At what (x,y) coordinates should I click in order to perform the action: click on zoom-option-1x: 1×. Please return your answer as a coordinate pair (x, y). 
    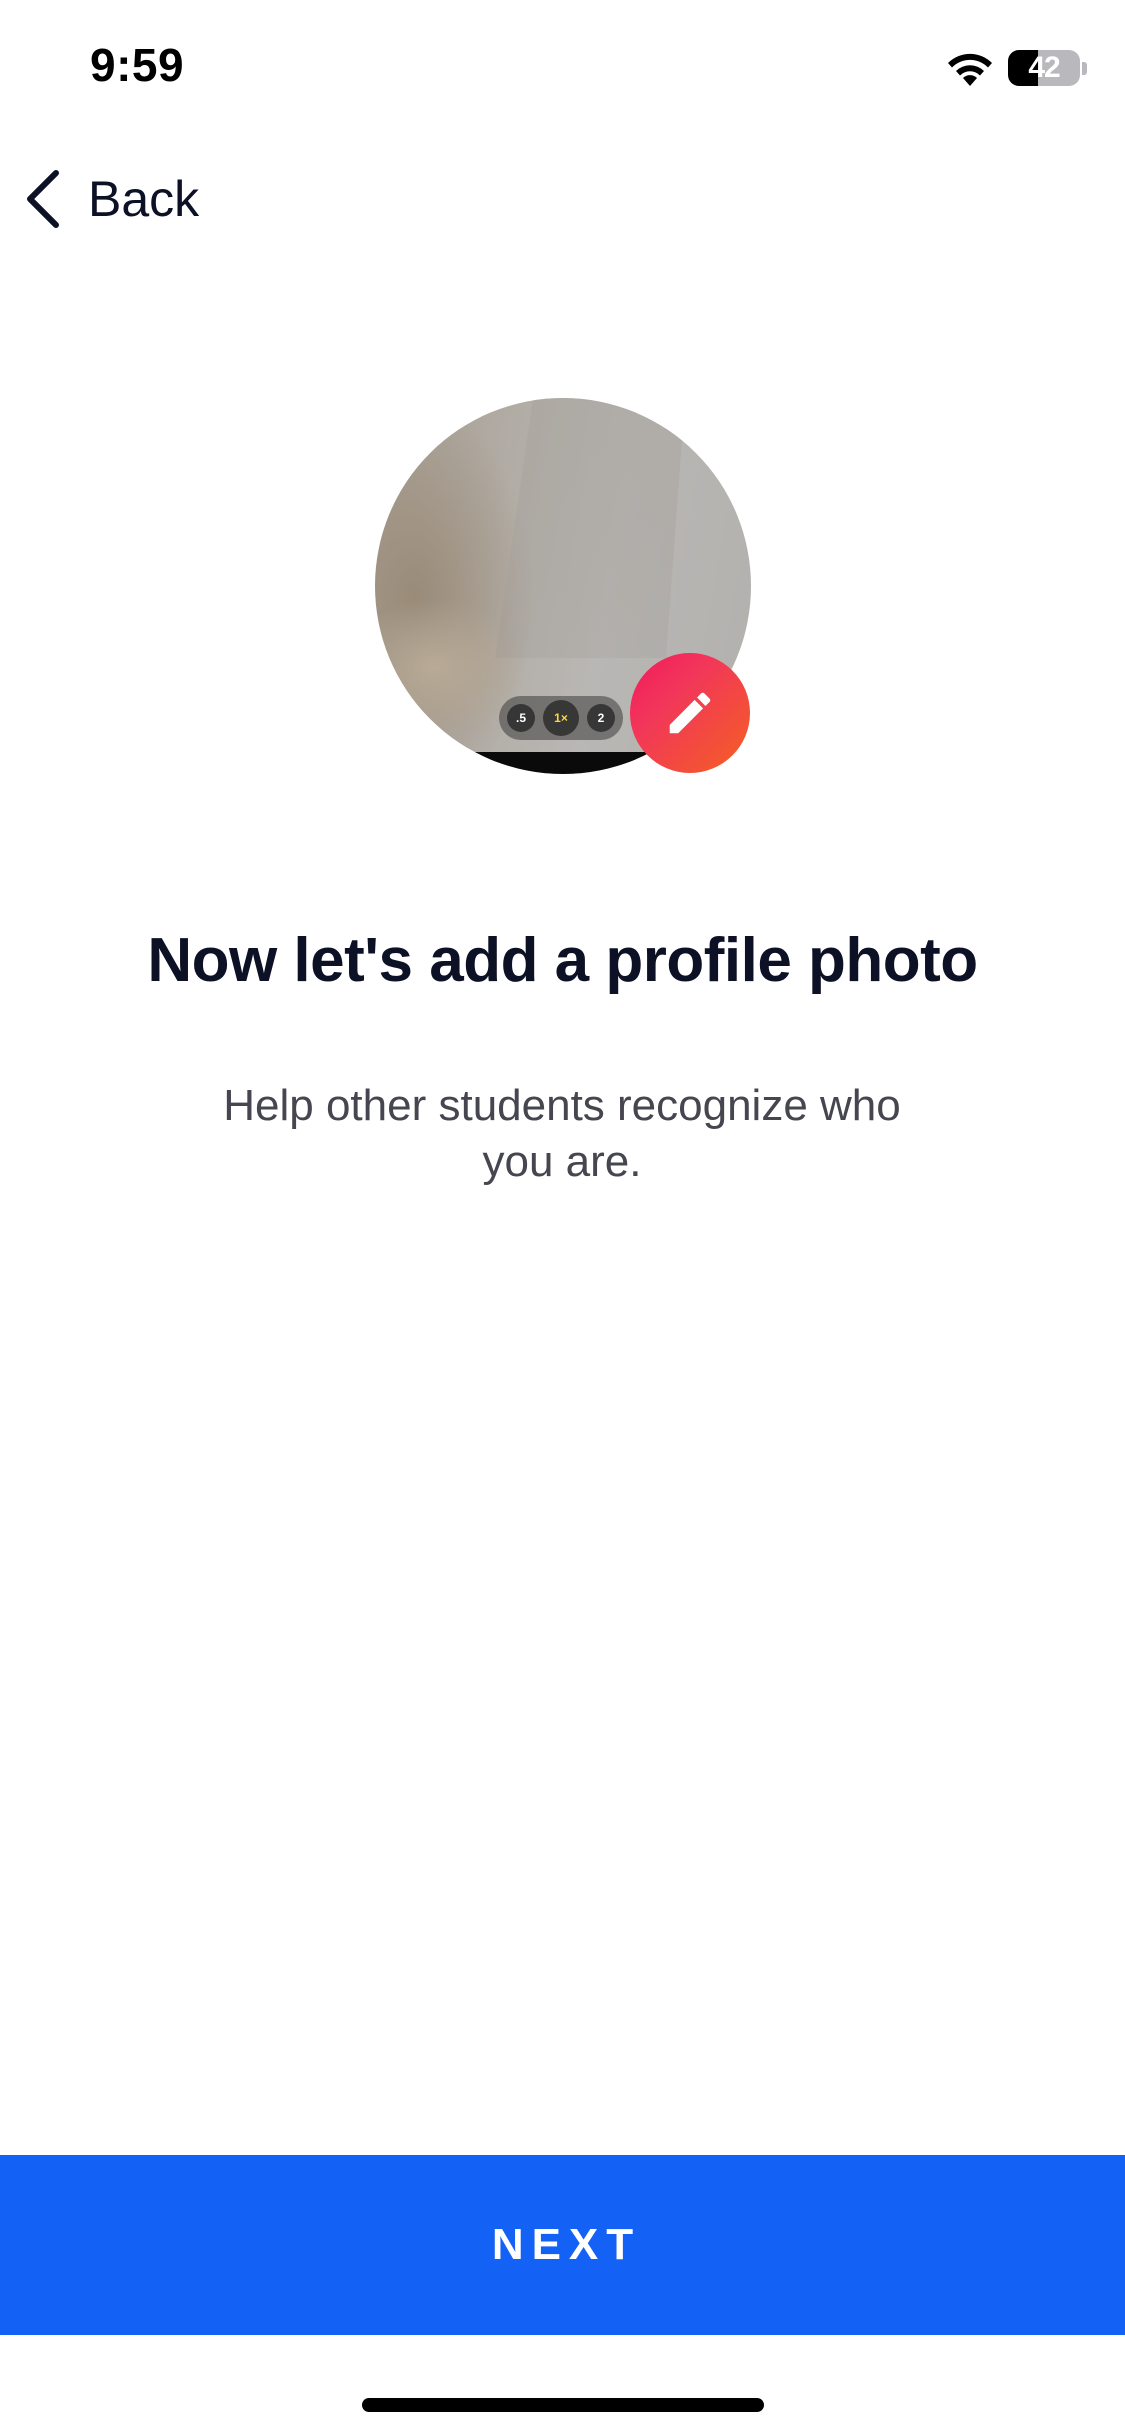
    Looking at the image, I should click on (561, 718).